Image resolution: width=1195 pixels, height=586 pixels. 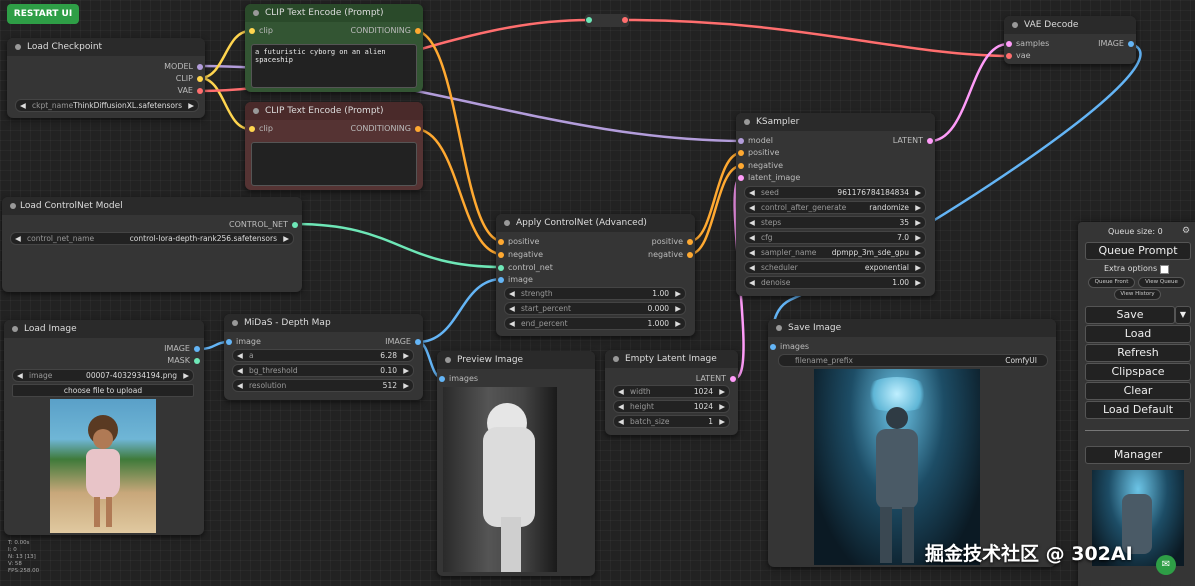 What do you see at coordinates (595, 293) in the screenshot?
I see `strength-widget: ◀ strength 1.00 ▶` at bounding box center [595, 293].